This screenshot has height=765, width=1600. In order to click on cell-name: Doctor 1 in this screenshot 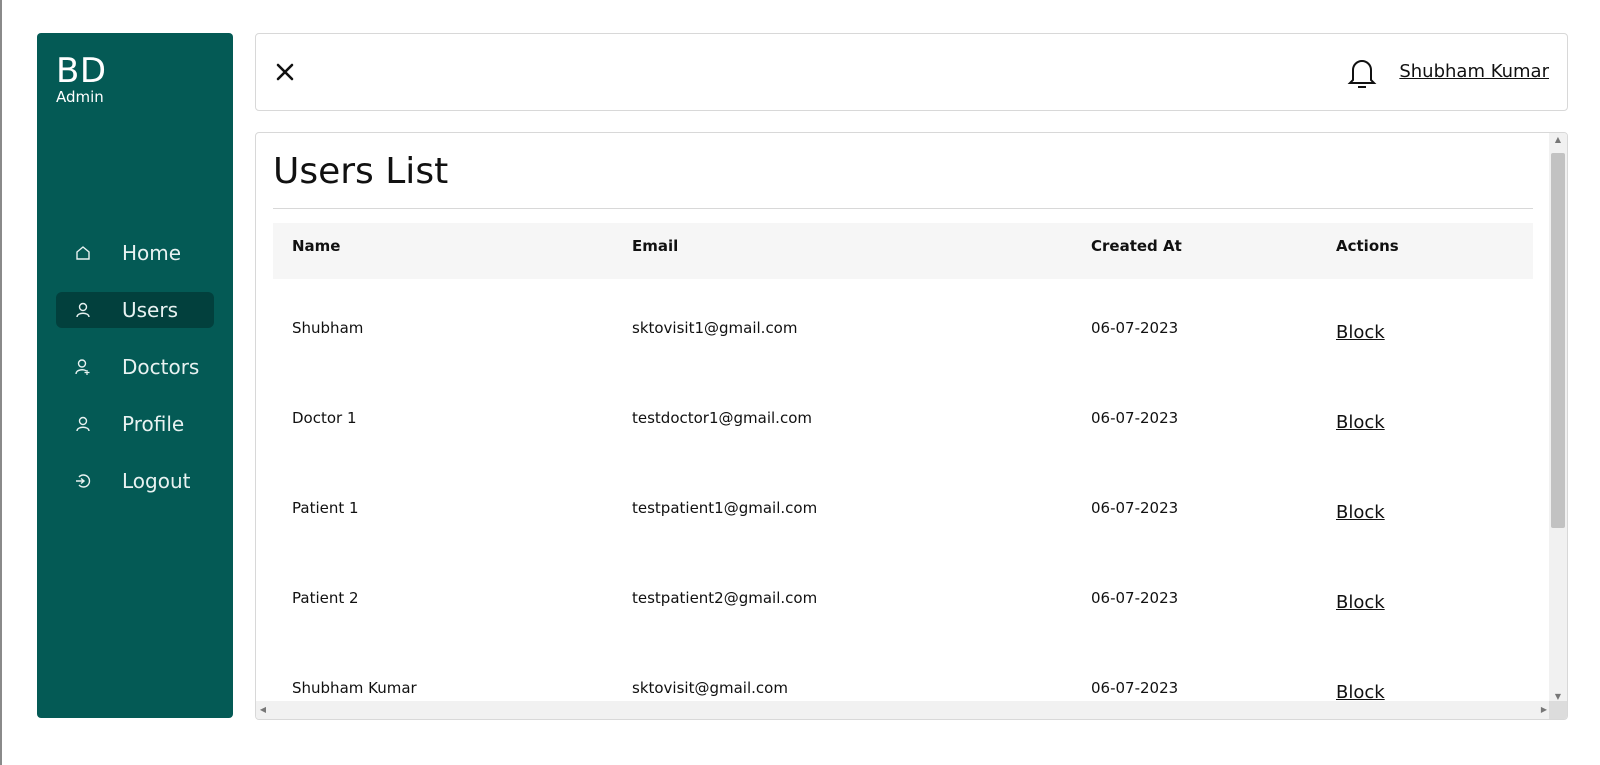, I will do `click(324, 418)`.